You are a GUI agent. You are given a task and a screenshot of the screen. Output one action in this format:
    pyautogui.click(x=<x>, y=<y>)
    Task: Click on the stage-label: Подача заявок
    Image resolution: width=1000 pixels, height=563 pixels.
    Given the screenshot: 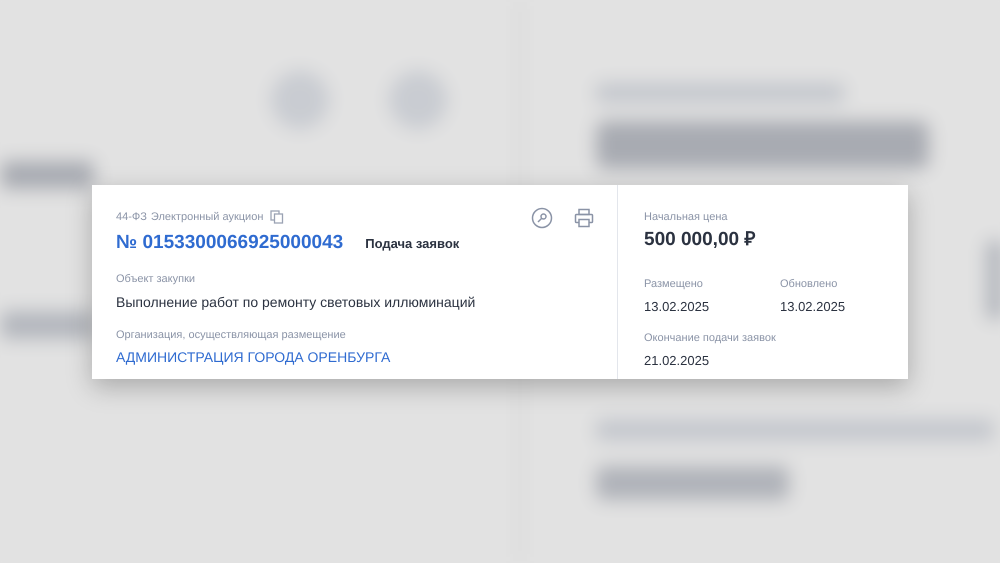 What is the action you would take?
    pyautogui.click(x=412, y=243)
    